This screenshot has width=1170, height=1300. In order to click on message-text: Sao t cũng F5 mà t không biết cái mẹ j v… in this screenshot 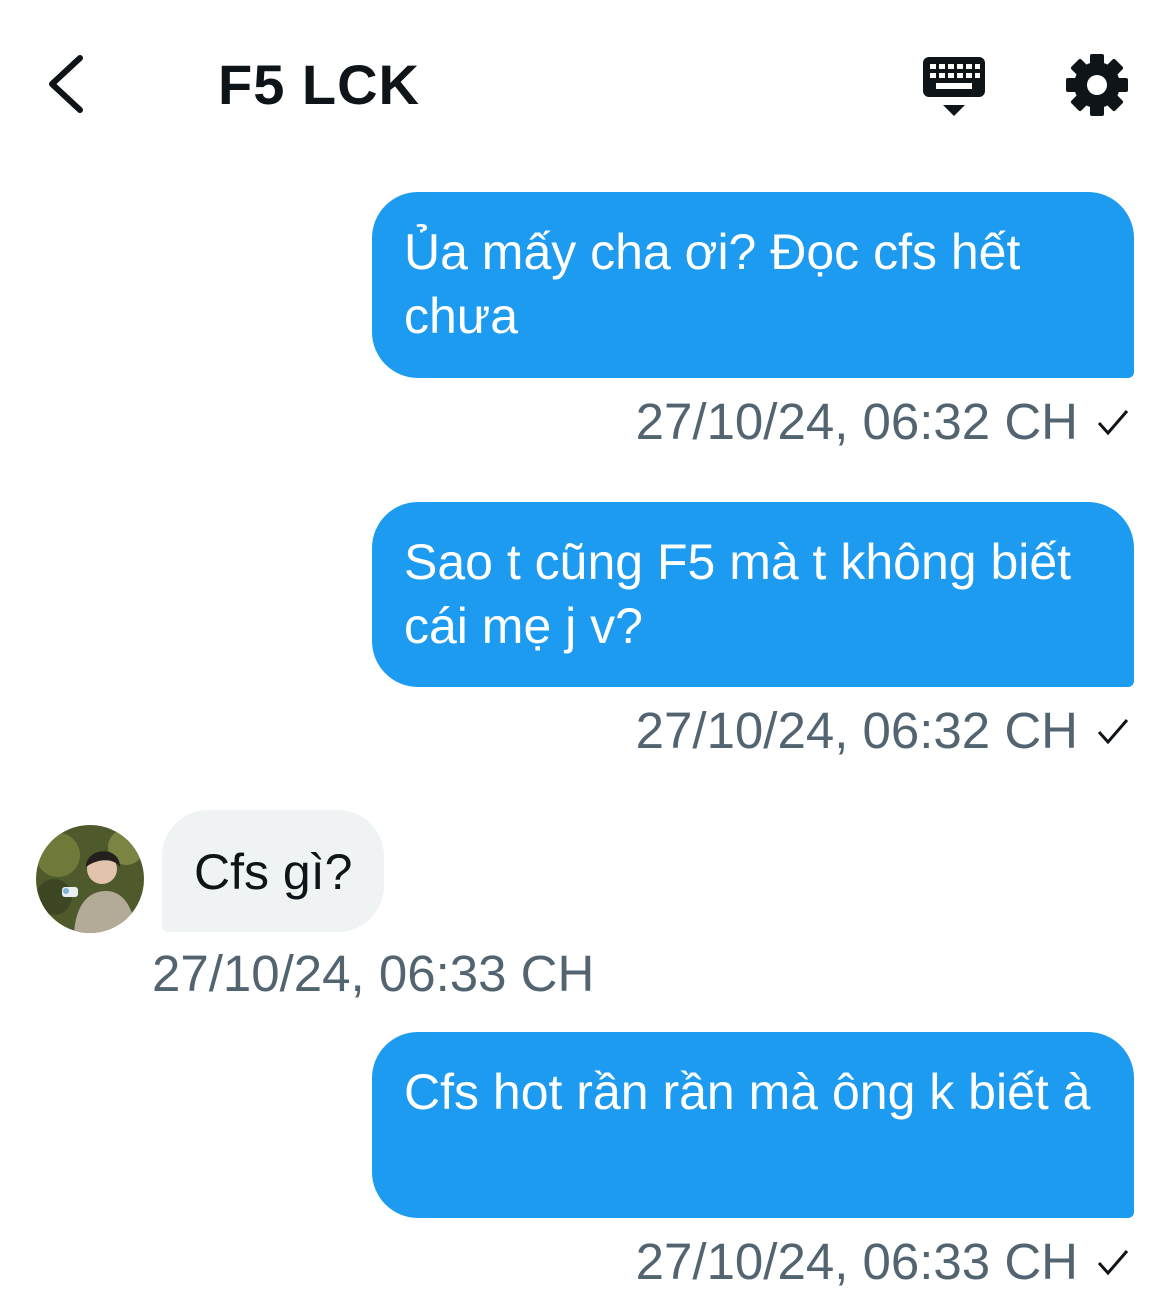, I will do `click(738, 594)`.